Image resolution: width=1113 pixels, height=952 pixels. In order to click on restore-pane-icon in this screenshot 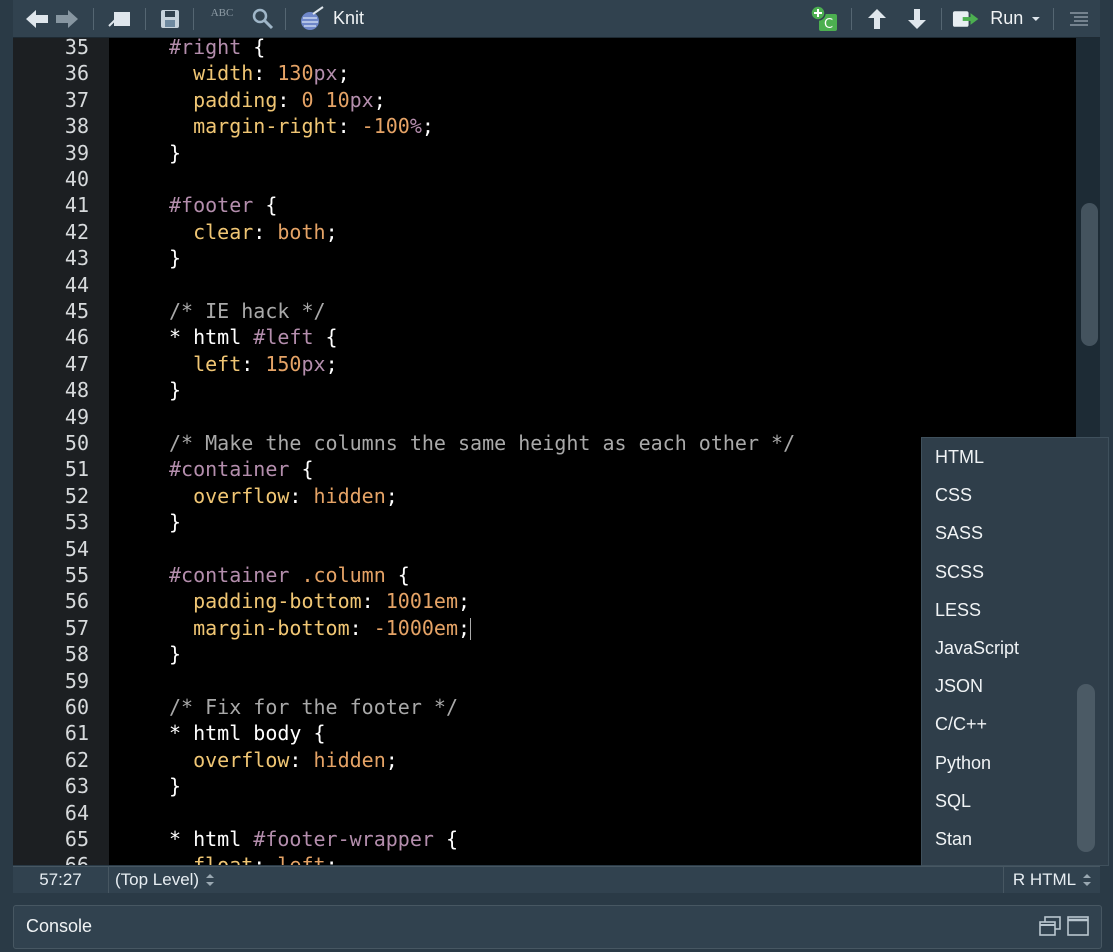, I will do `click(1050, 928)`.